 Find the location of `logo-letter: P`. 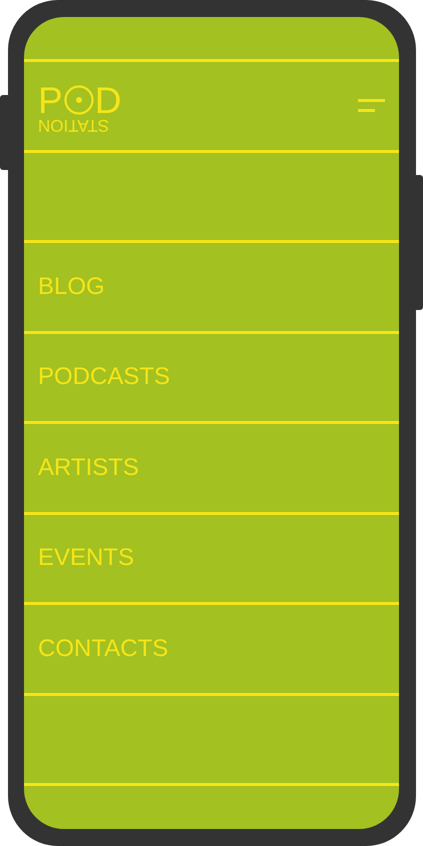

logo-letter: P is located at coordinates (50, 100).